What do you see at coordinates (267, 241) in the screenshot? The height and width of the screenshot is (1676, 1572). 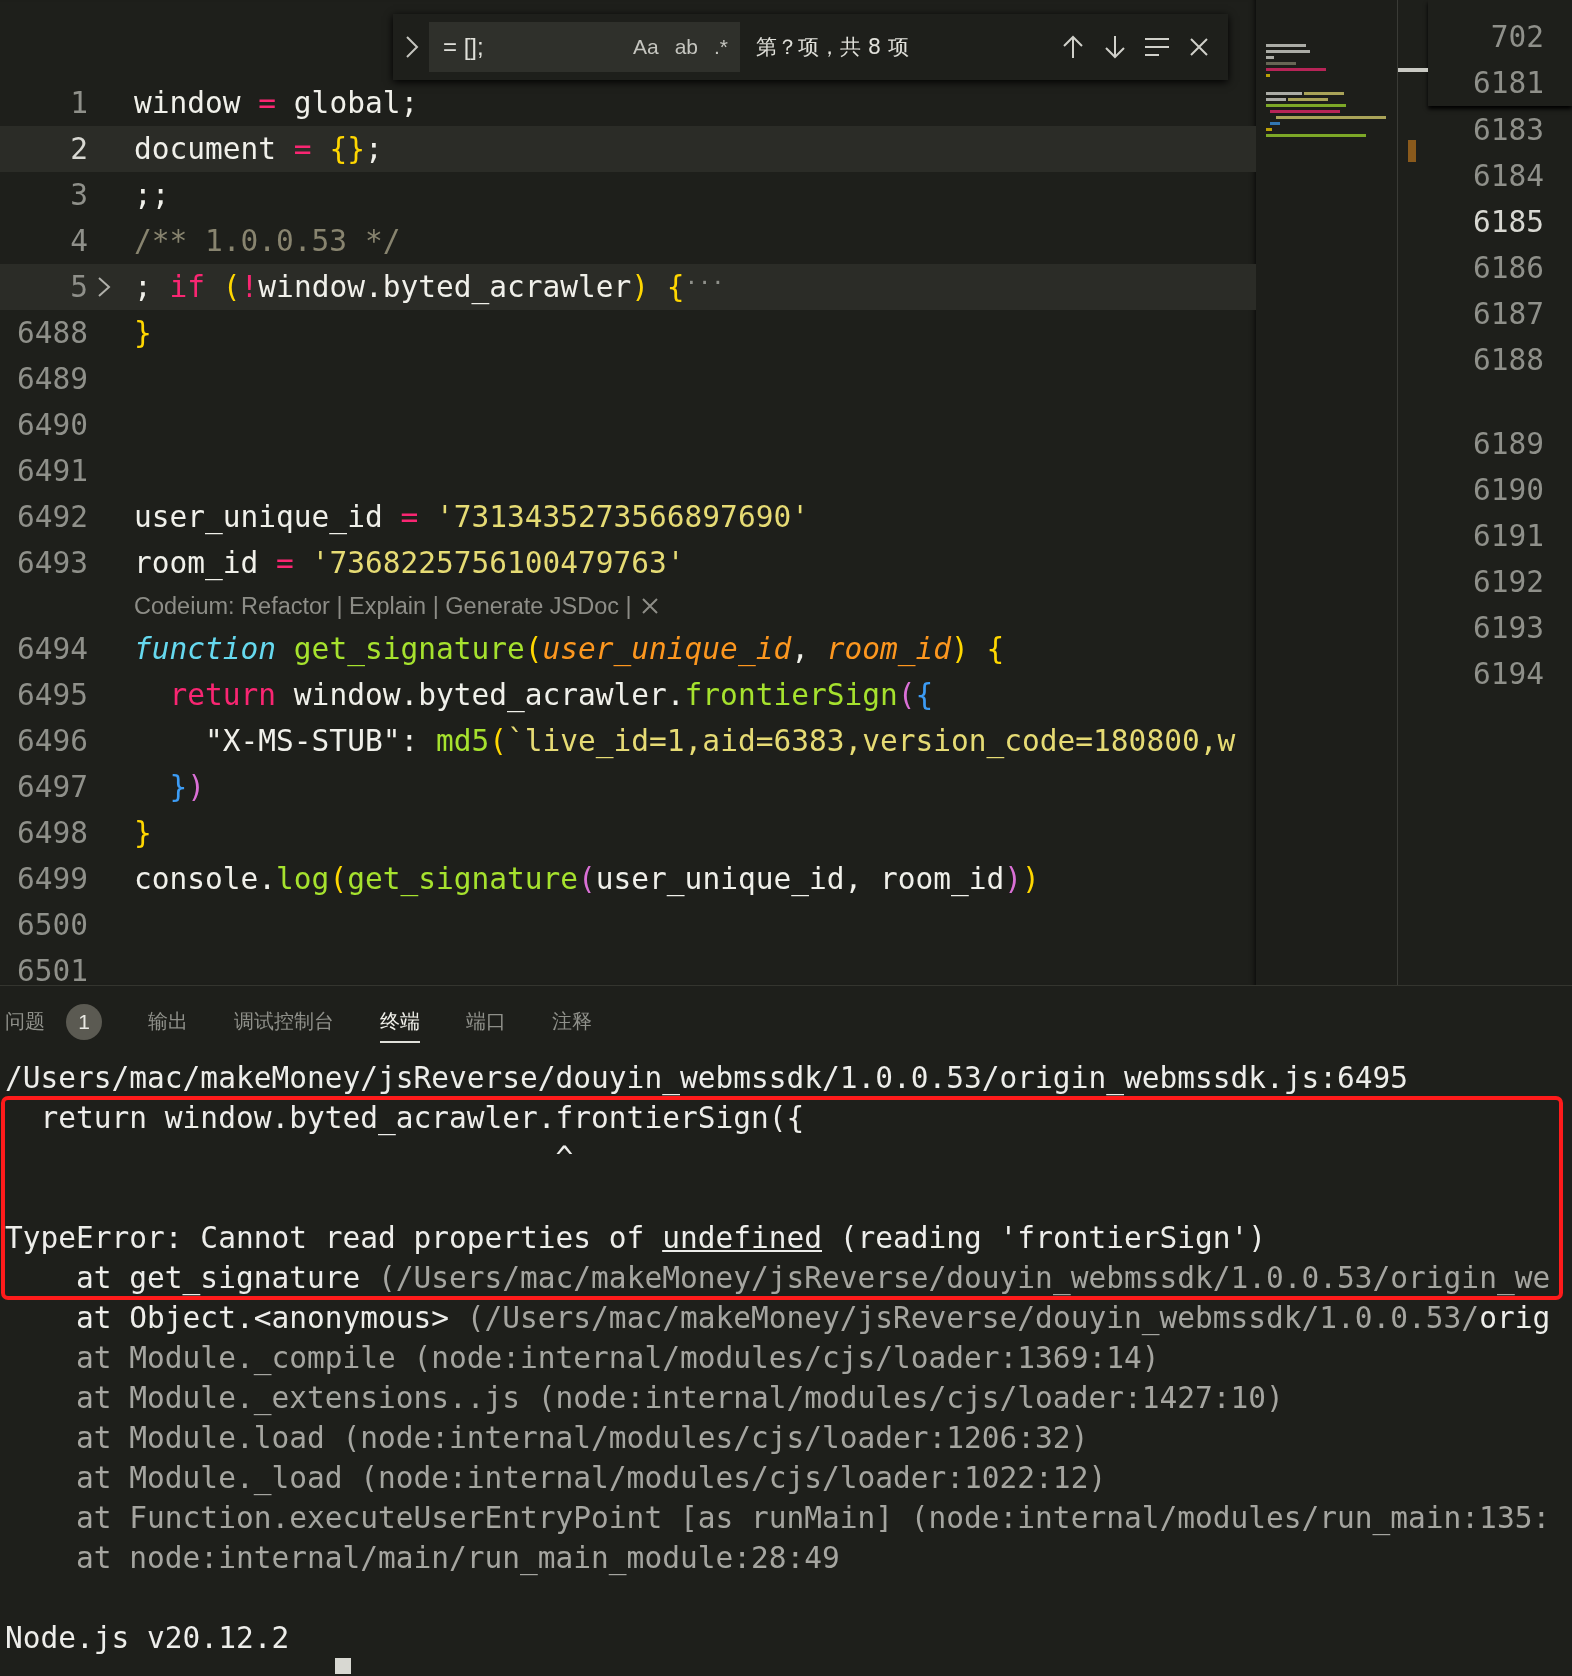 I see `code-text: /** 1.0.0.53 */` at bounding box center [267, 241].